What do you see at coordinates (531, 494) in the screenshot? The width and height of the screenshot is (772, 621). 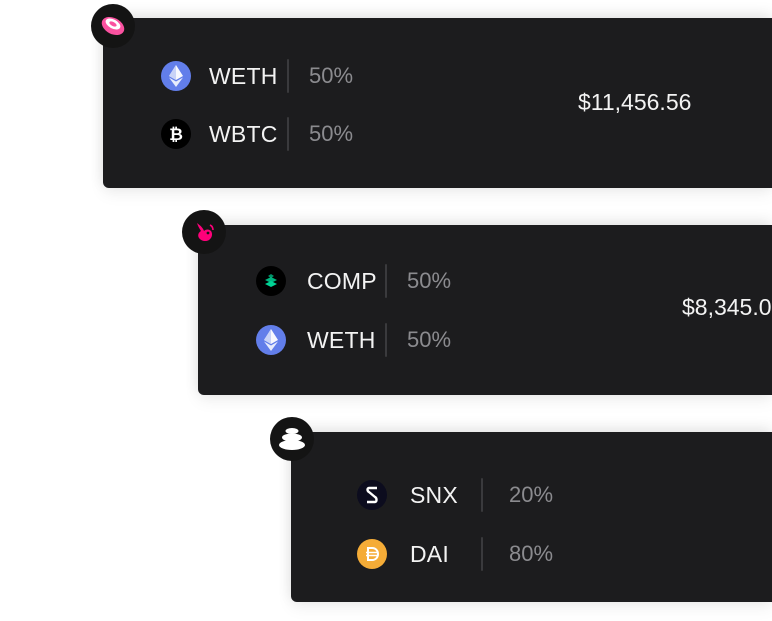 I see `token-weight: 20%` at bounding box center [531, 494].